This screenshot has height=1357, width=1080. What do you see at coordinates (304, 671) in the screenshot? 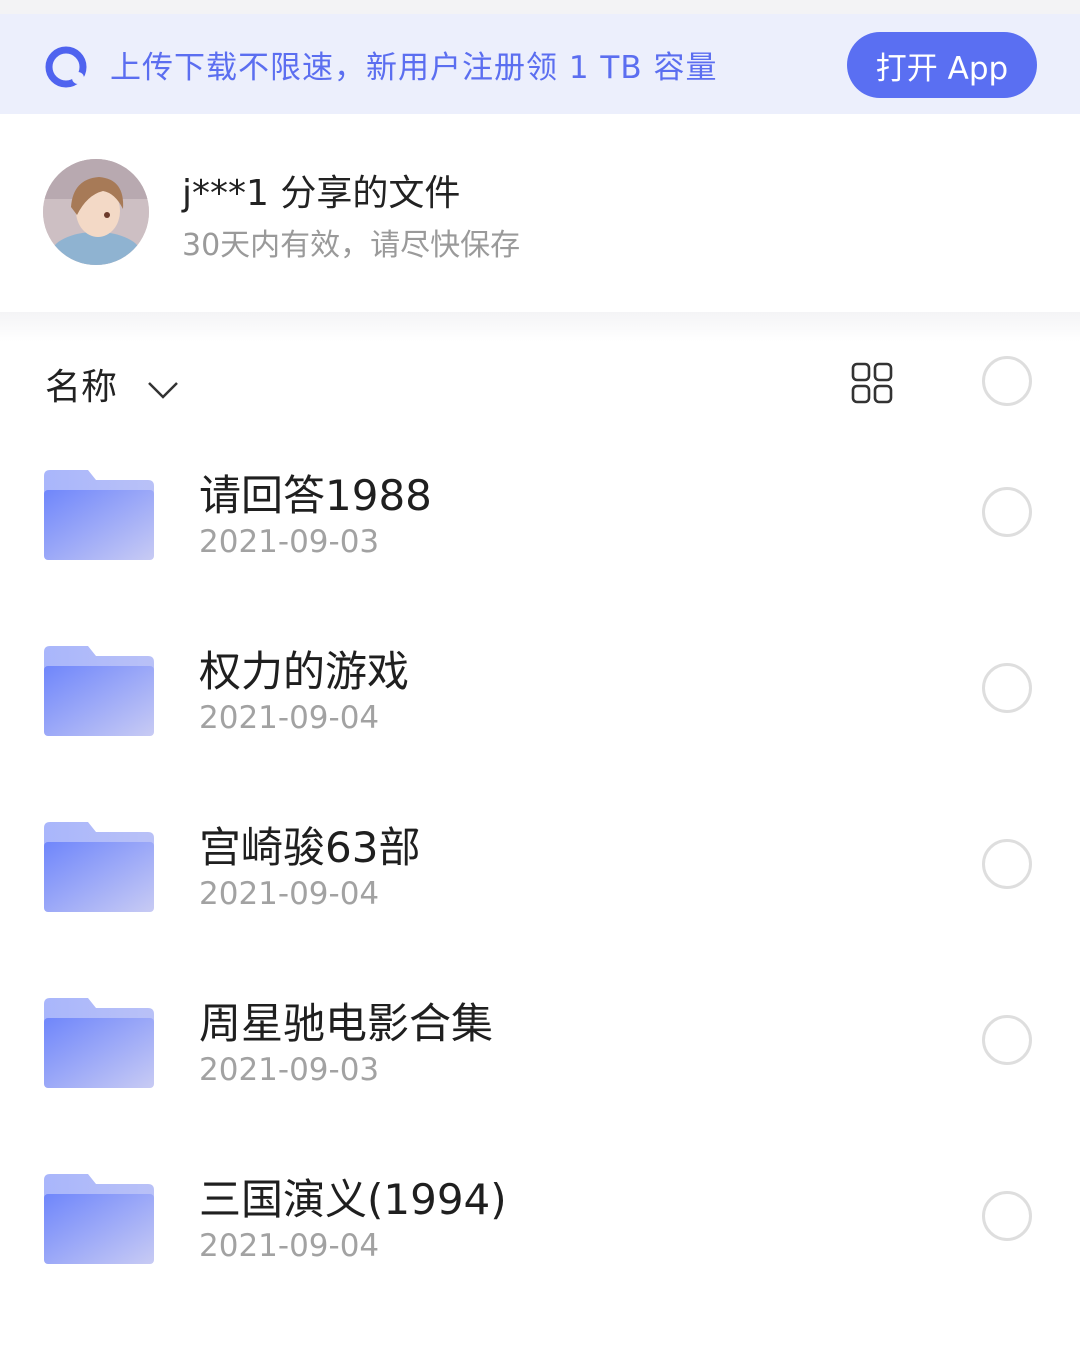
I see `file-name: 权力的游戏` at bounding box center [304, 671].